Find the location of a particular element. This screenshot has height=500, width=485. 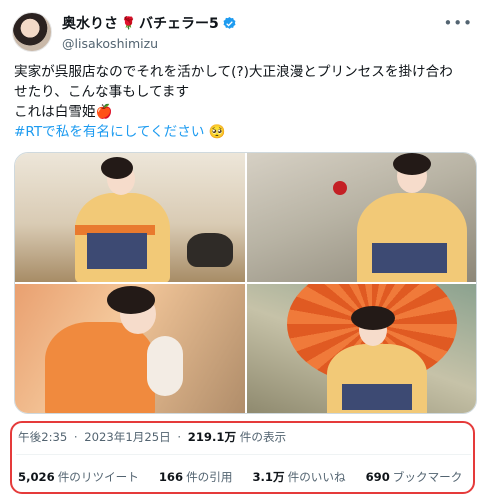

retweets-count: 5,026 is located at coordinates (36, 477).